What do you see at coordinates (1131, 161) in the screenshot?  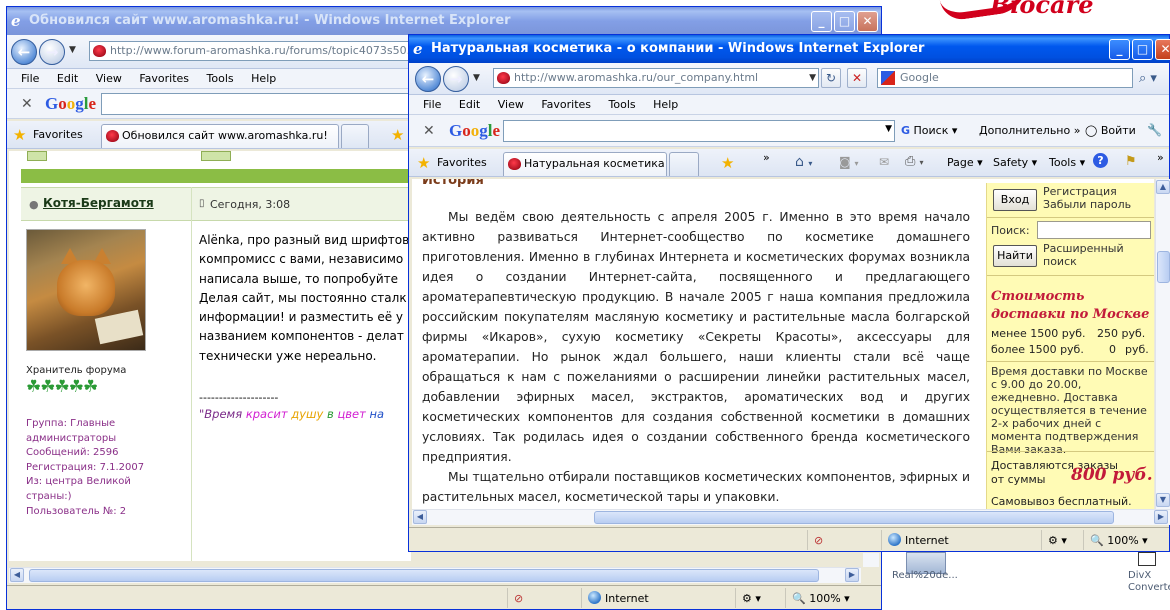 I see `research-icon: ⚑` at bounding box center [1131, 161].